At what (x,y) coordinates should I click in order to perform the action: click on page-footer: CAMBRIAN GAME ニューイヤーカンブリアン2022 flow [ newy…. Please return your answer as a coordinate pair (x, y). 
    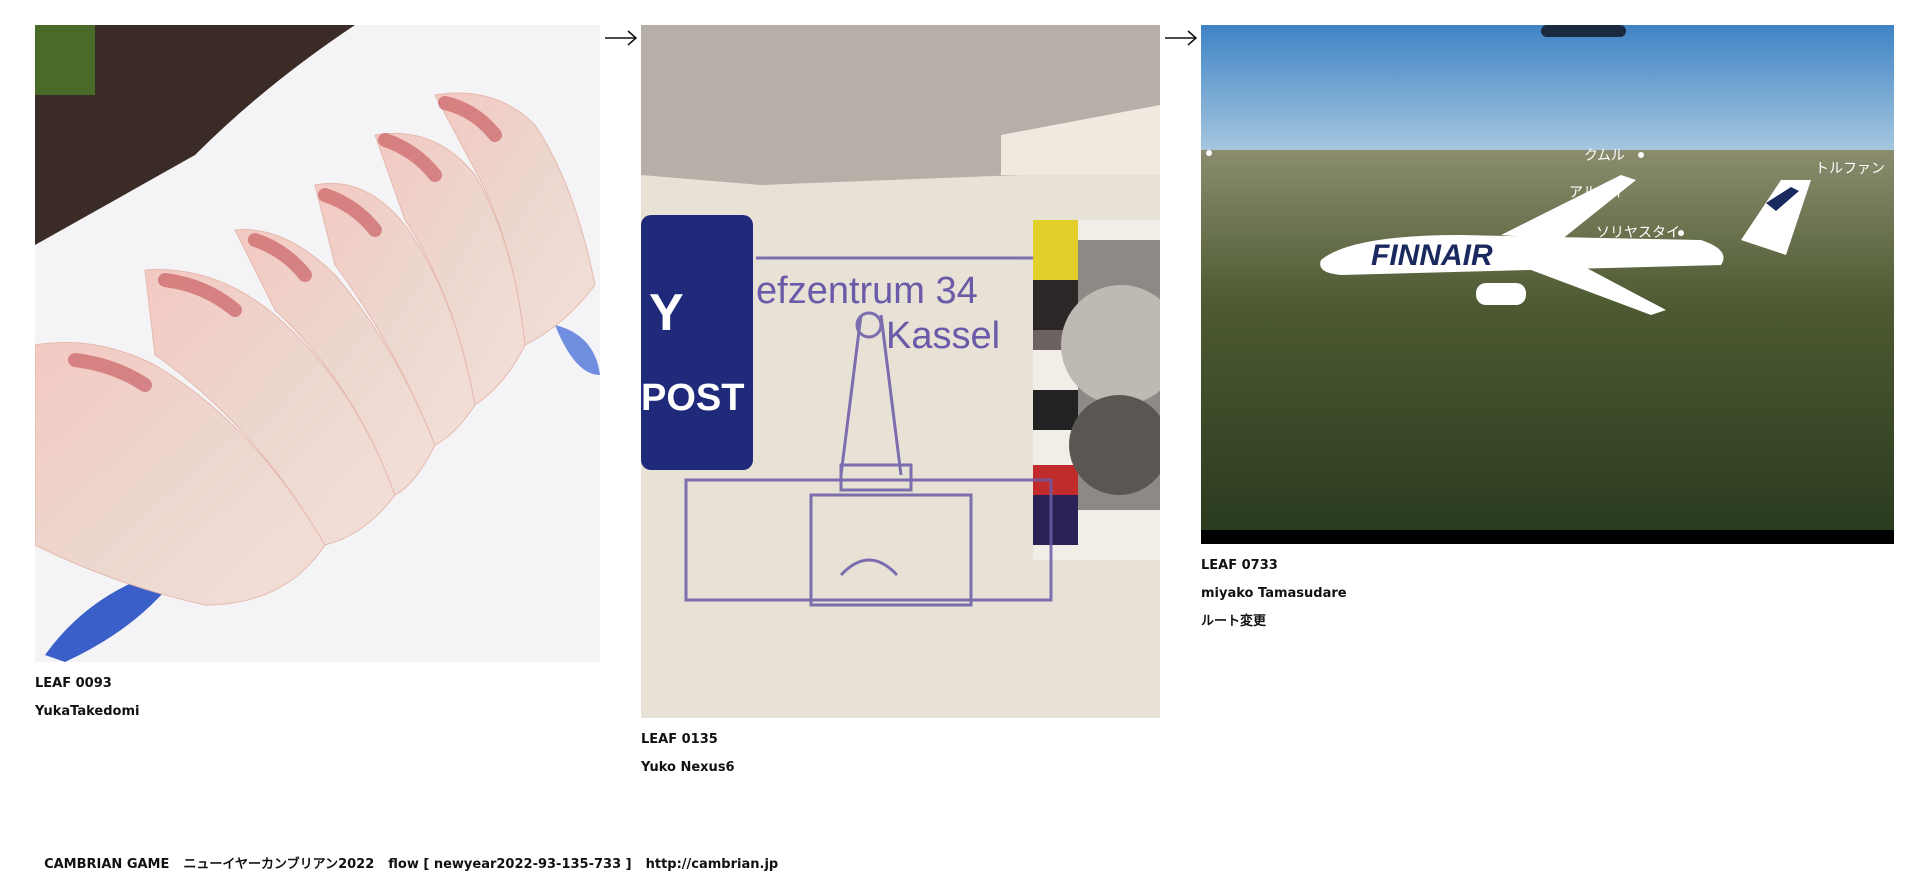
    Looking at the image, I should click on (413, 855).